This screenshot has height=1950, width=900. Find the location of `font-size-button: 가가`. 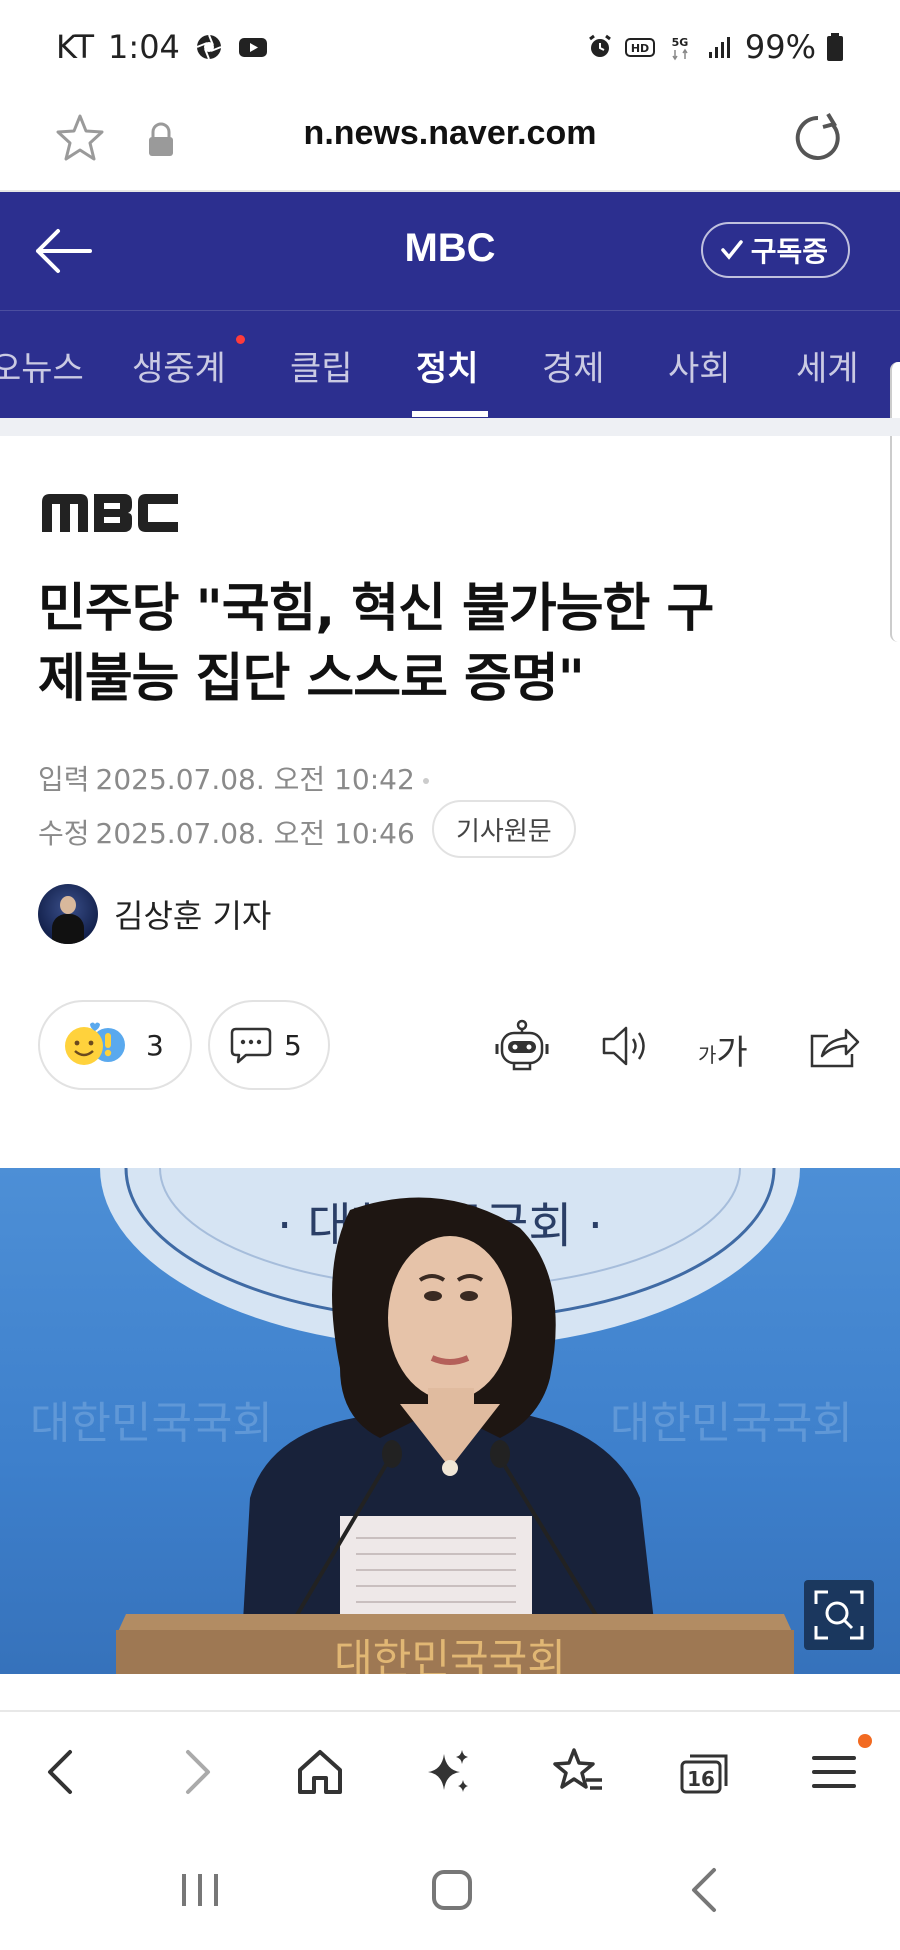

font-size-button: 가가 is located at coordinates (729, 1046).